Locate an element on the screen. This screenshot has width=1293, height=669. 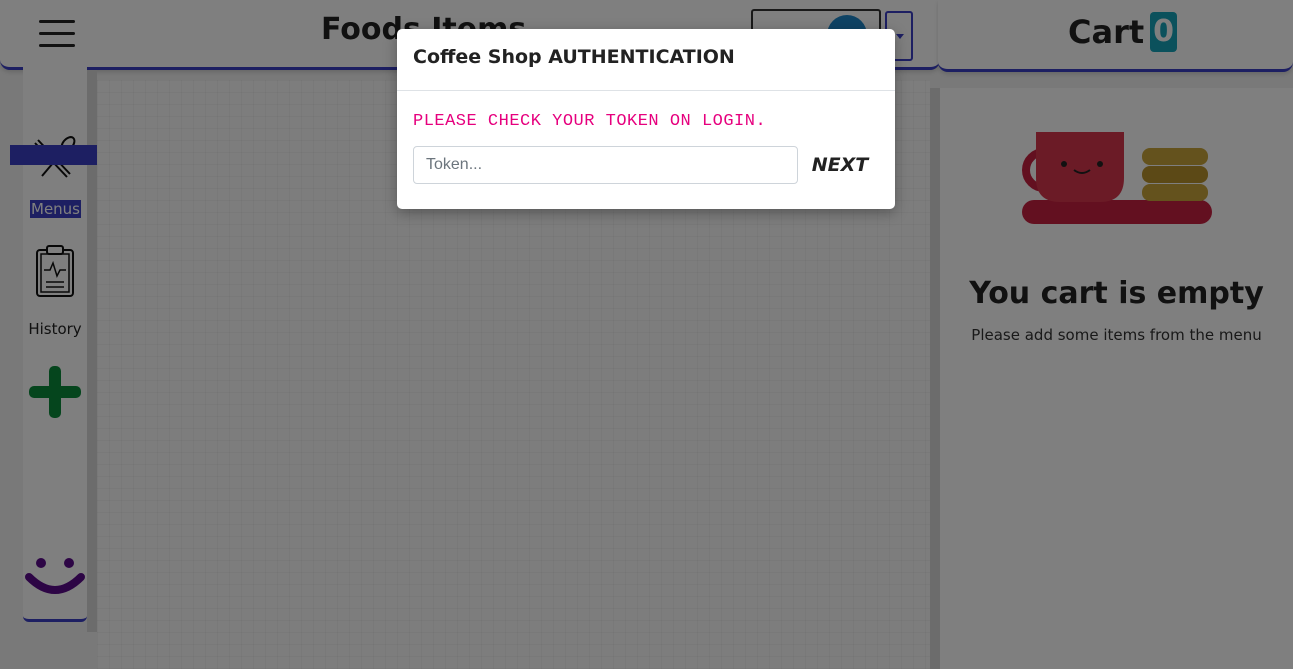
next-button: NEXT is located at coordinates (840, 165).